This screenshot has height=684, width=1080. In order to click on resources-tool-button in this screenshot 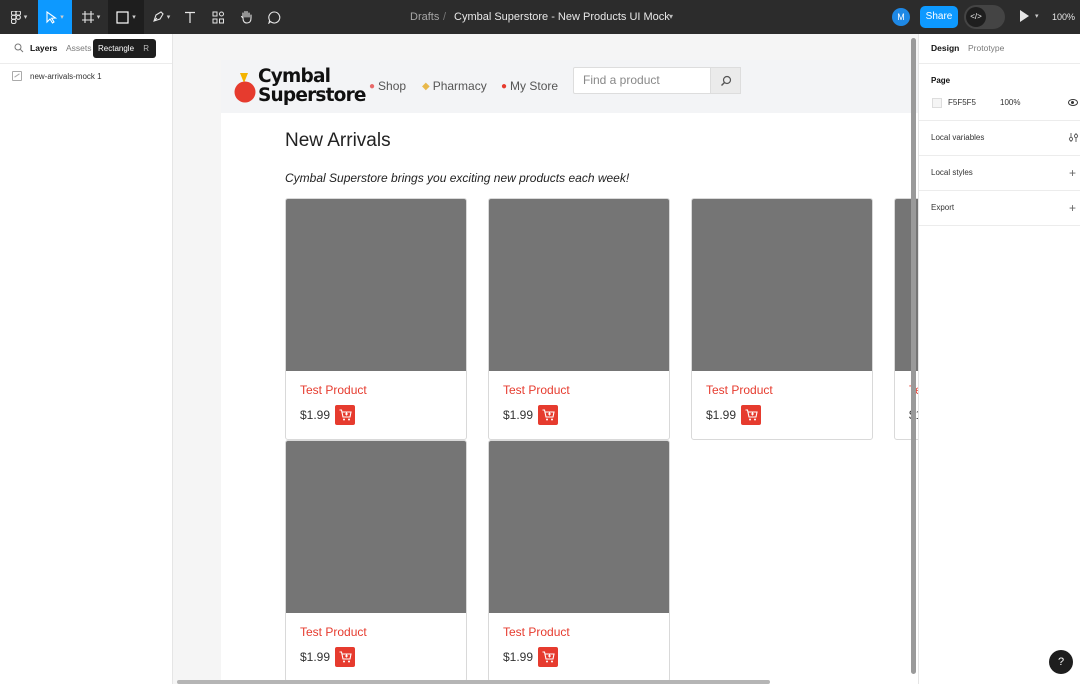, I will do `click(218, 17)`.